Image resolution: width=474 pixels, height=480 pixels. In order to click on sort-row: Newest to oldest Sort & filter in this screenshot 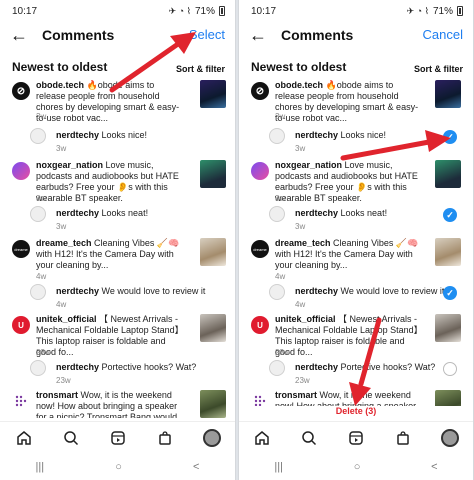, I will do `click(356, 64)`.